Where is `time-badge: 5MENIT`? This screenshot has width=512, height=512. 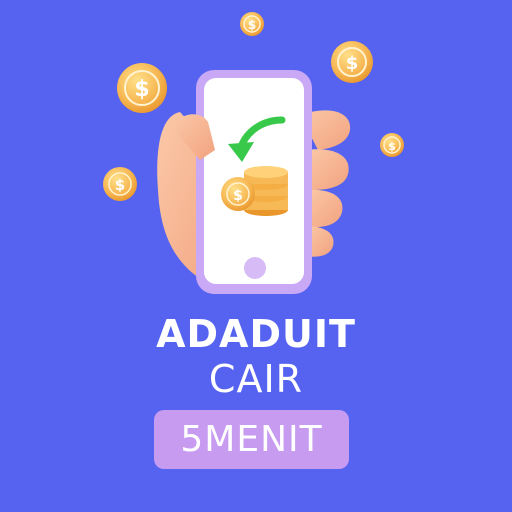
time-badge: 5MENIT is located at coordinates (251, 439).